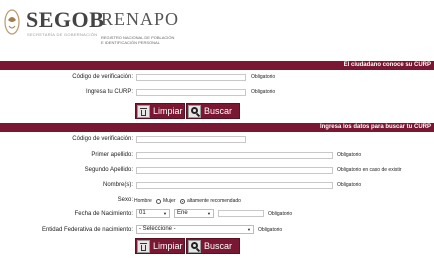 This screenshot has height=267, width=434. Describe the element at coordinates (182, 201) in the screenshot. I see `sex-female-radio` at that location.